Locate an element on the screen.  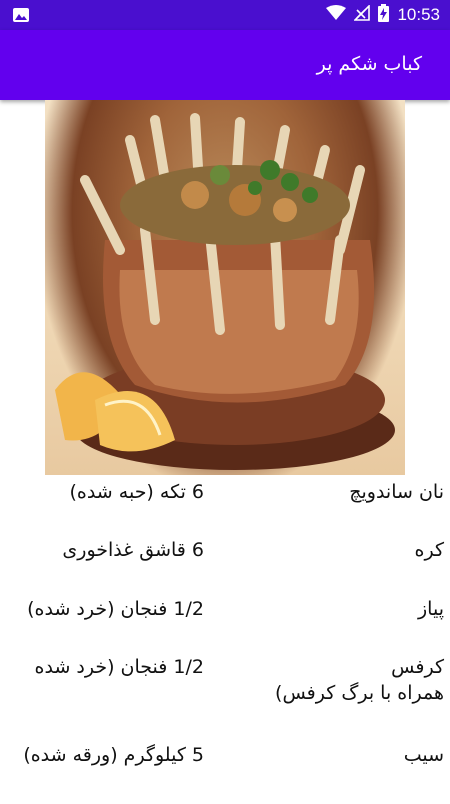
ingredient-row: نان ساندویچ 6 تکه (حبه شده) is located at coordinates (225, 511).